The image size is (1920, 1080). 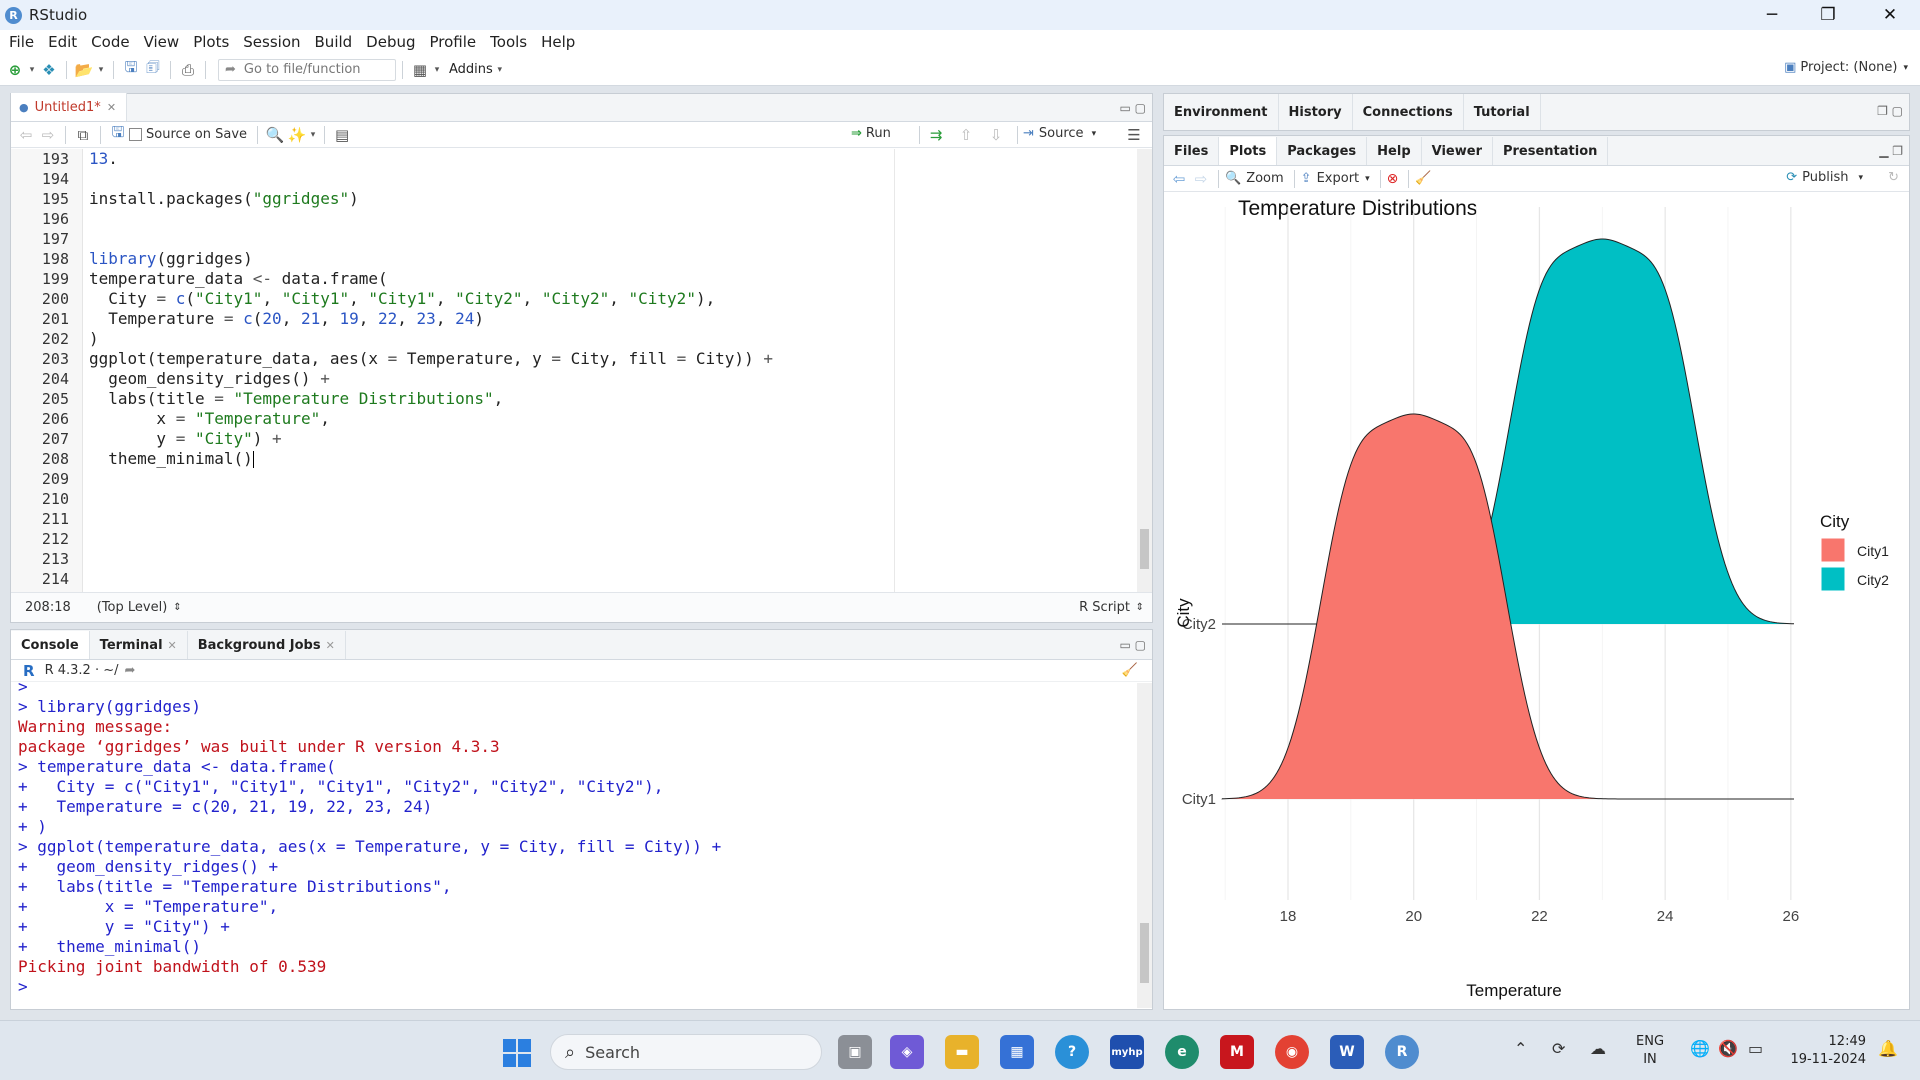 What do you see at coordinates (1826, 1051) in the screenshot?
I see `clock: 12:49 19-11-2024` at bounding box center [1826, 1051].